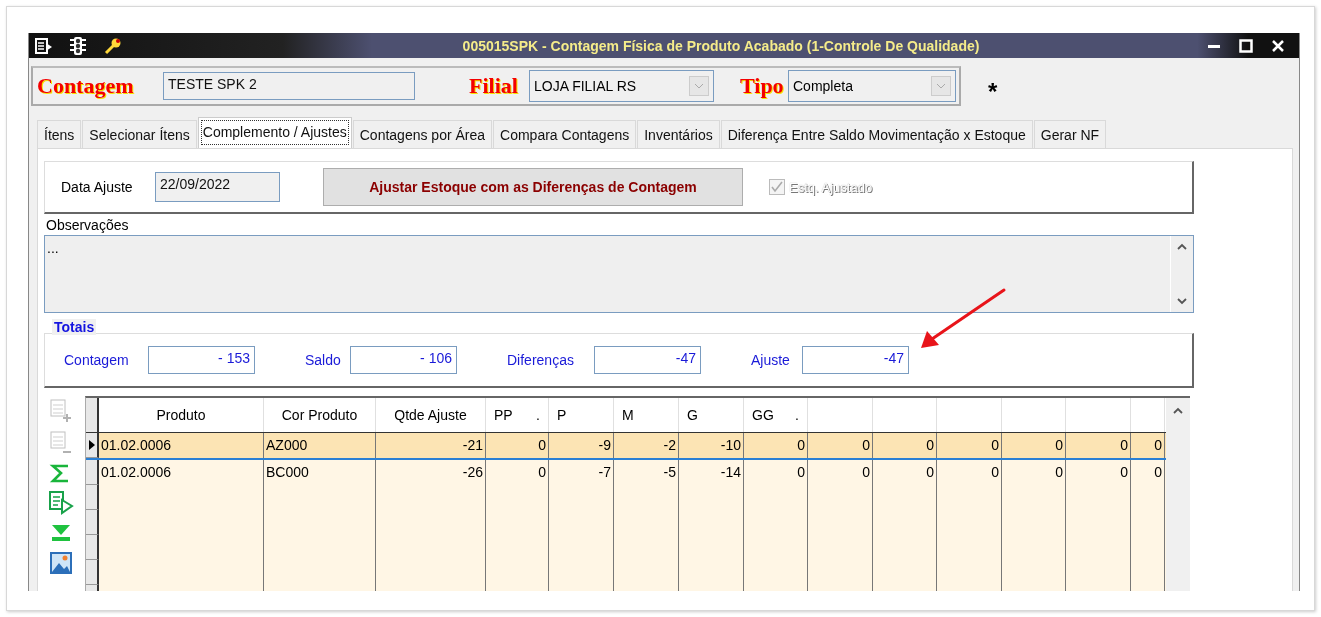 The height and width of the screenshot is (617, 1321). What do you see at coordinates (993, 92) in the screenshot?
I see `modified-mark: *` at bounding box center [993, 92].